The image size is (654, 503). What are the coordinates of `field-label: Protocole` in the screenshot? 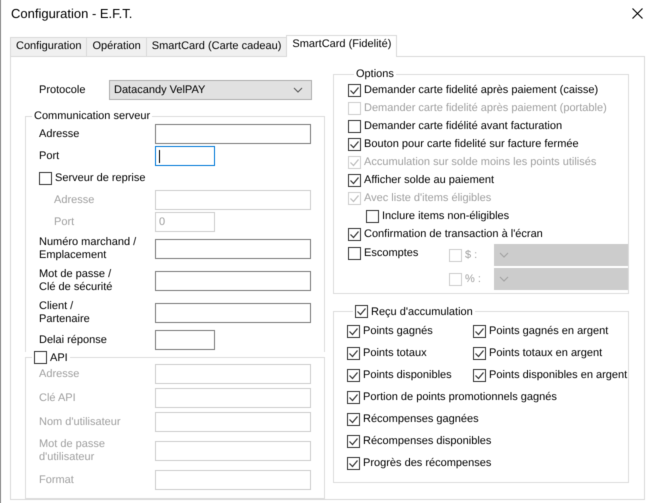 It's located at (62, 90).